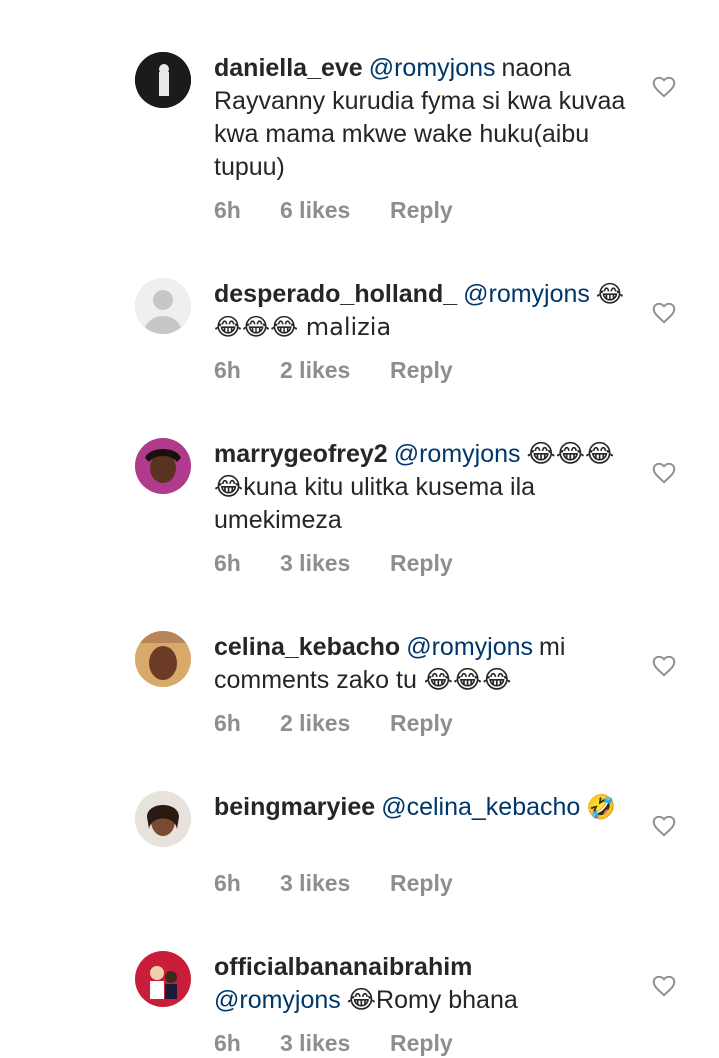 The image size is (719, 1058). What do you see at coordinates (294, 807) in the screenshot?
I see `comment-username: beingmaryiee` at bounding box center [294, 807].